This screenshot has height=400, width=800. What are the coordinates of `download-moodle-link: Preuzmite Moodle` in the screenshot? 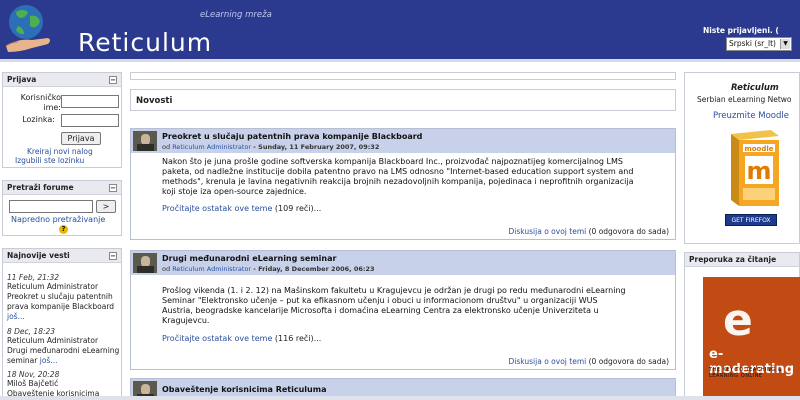 It's located at (751, 116).